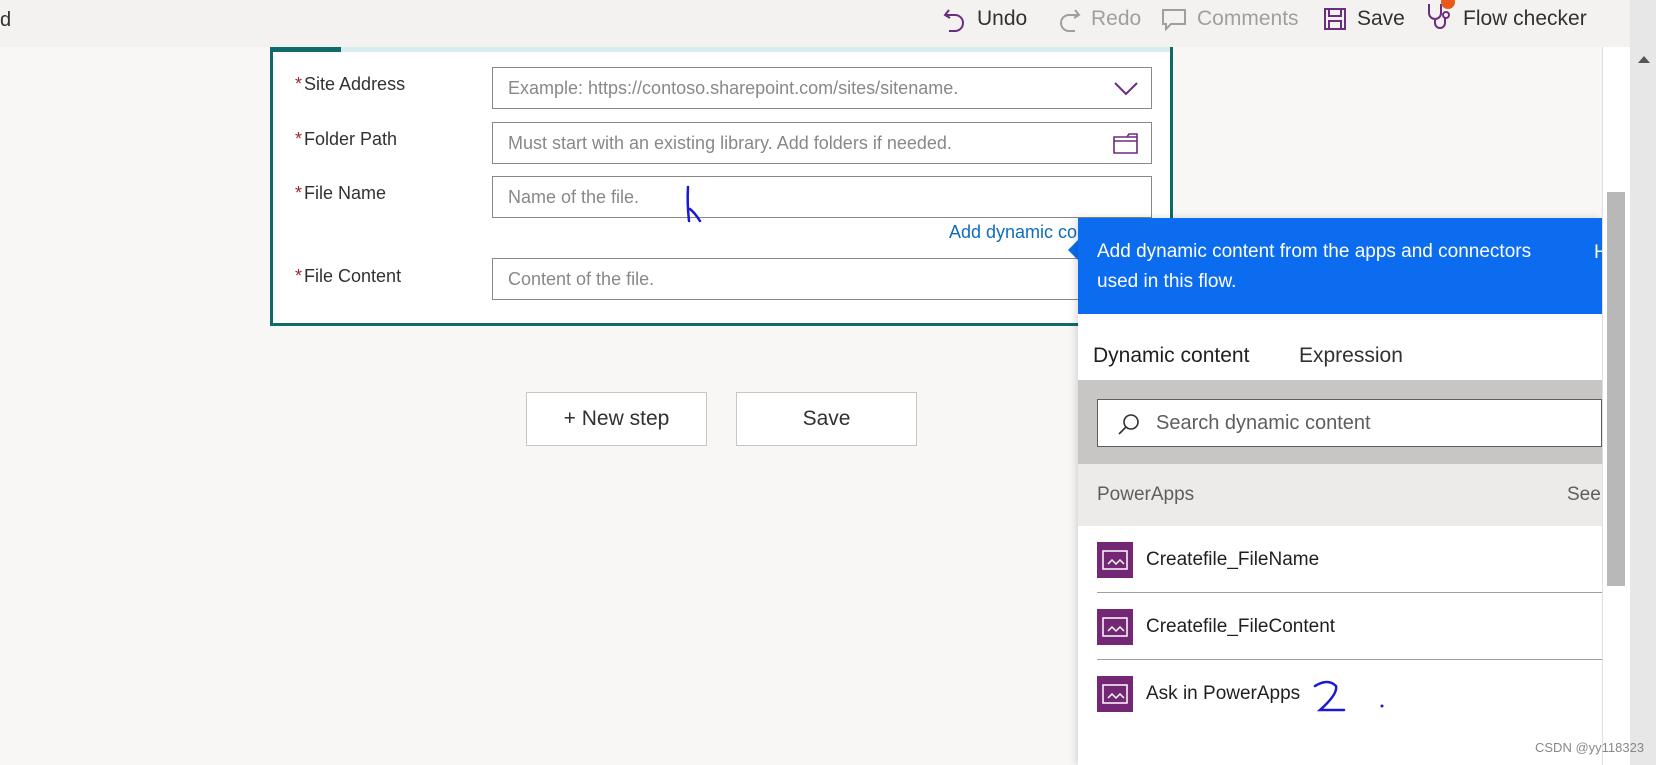 Image resolution: width=1656 pixels, height=765 pixels. What do you see at coordinates (1248, 18) in the screenshot?
I see `comments-label: Comments` at bounding box center [1248, 18].